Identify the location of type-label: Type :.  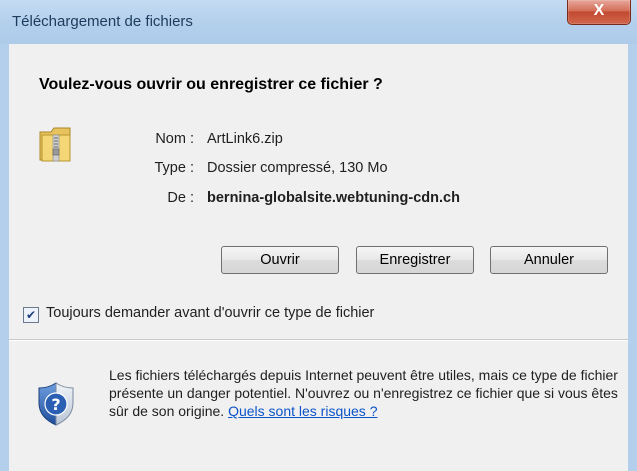
(174, 168).